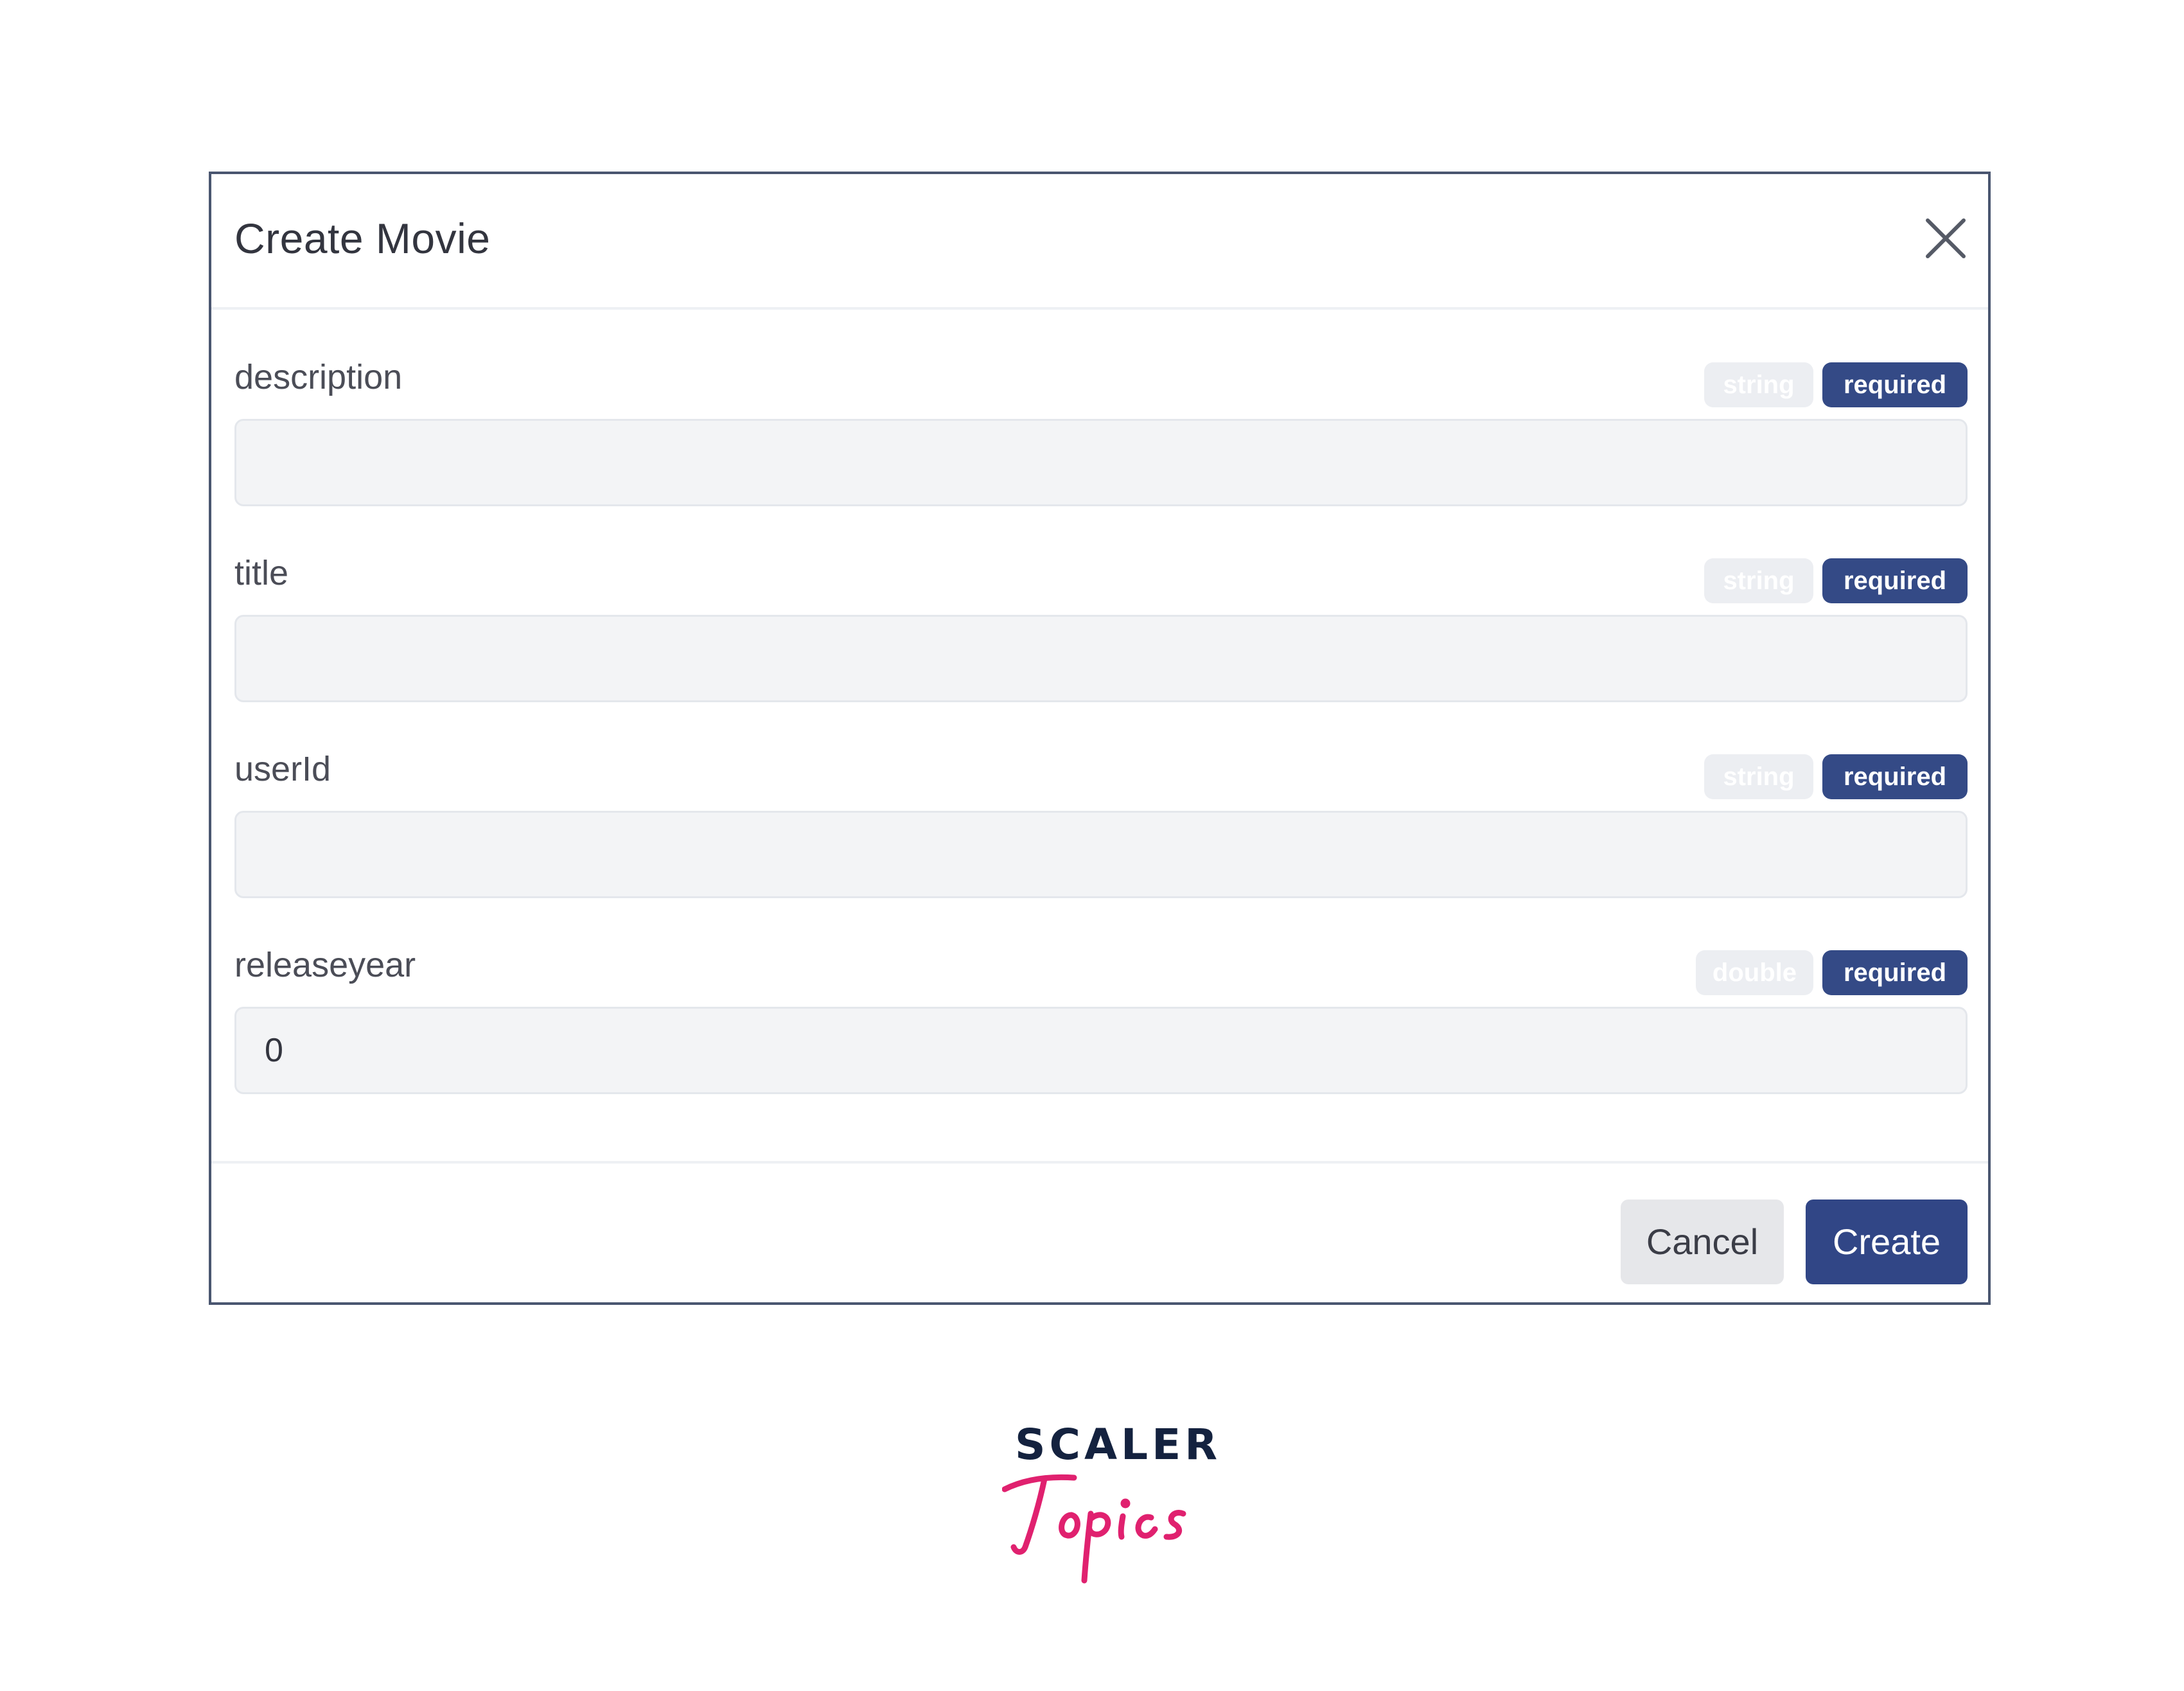 The height and width of the screenshot is (1691, 2184). Describe the element at coordinates (1702, 1242) in the screenshot. I see `cancel-button: Cancel` at that location.